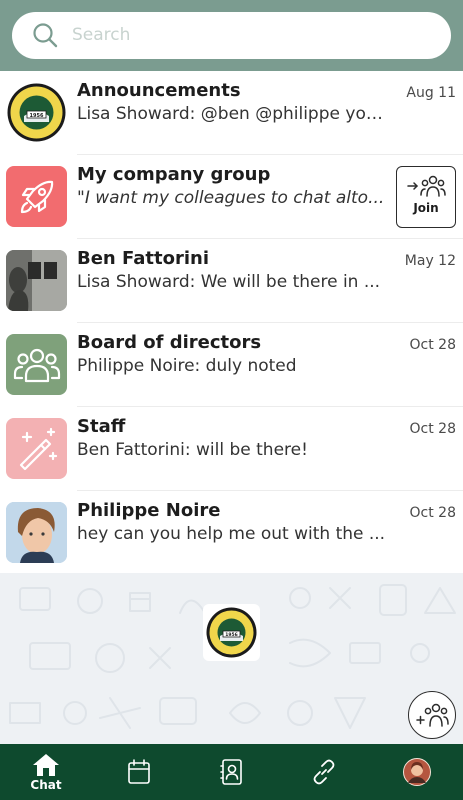 The image size is (463, 800). I want to click on chat-preview: Philippe Noire: duly noted, so click(187, 366).